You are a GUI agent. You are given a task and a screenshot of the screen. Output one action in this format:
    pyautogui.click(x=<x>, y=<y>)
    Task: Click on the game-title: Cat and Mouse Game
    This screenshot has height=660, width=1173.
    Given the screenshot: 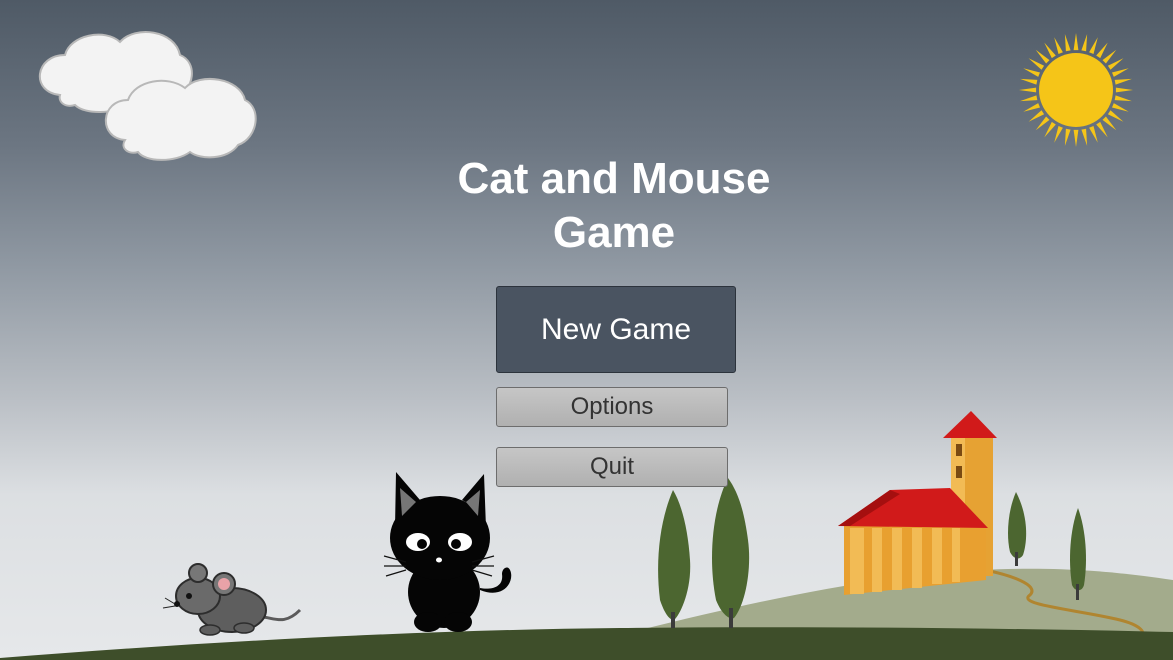 What is the action you would take?
    pyautogui.click(x=614, y=206)
    